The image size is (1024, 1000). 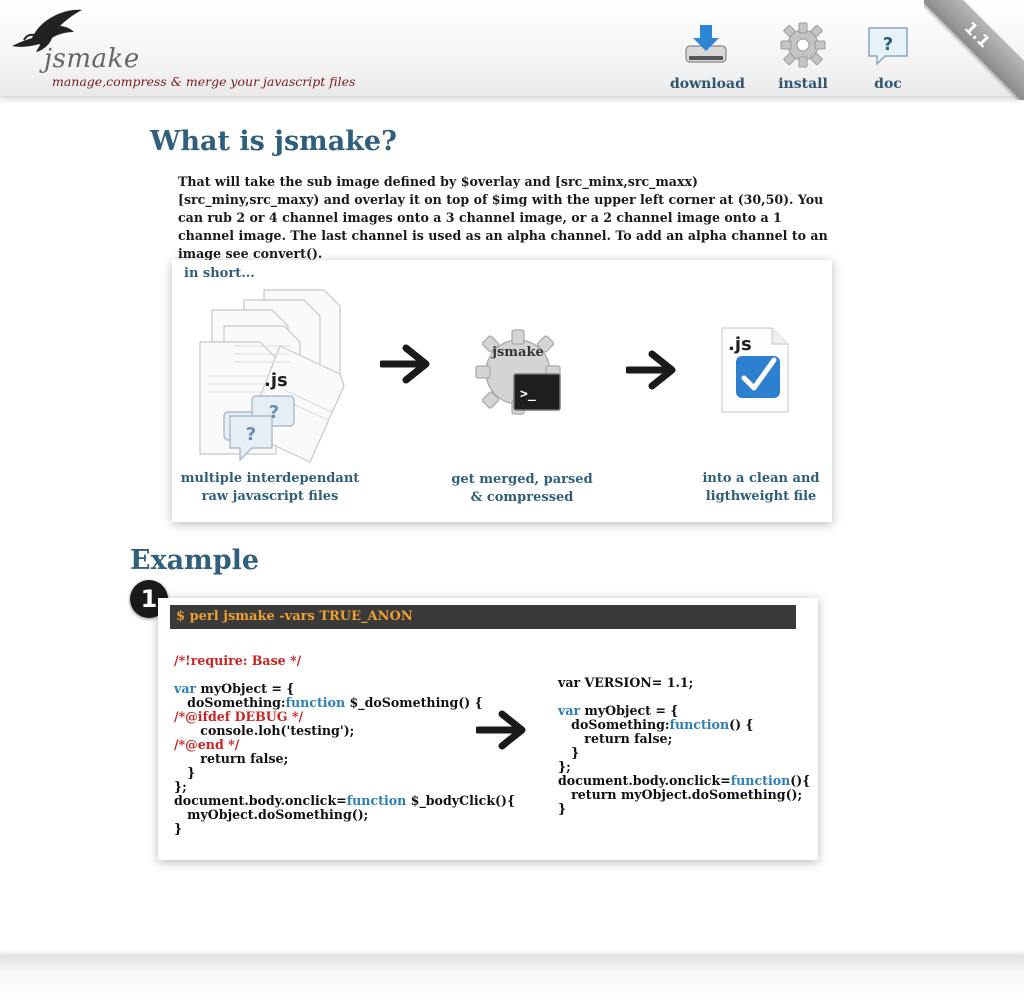 What do you see at coordinates (231, 758) in the screenshot?
I see `source-code-line: return false;` at bounding box center [231, 758].